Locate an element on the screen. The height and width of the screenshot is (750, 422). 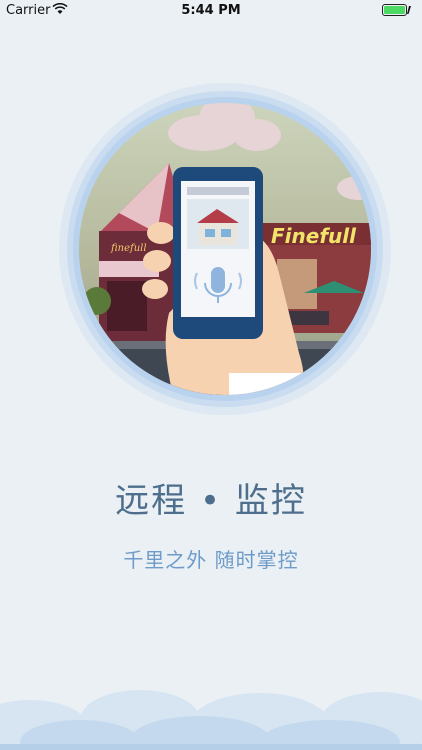
phone is located at coordinates (218, 253).